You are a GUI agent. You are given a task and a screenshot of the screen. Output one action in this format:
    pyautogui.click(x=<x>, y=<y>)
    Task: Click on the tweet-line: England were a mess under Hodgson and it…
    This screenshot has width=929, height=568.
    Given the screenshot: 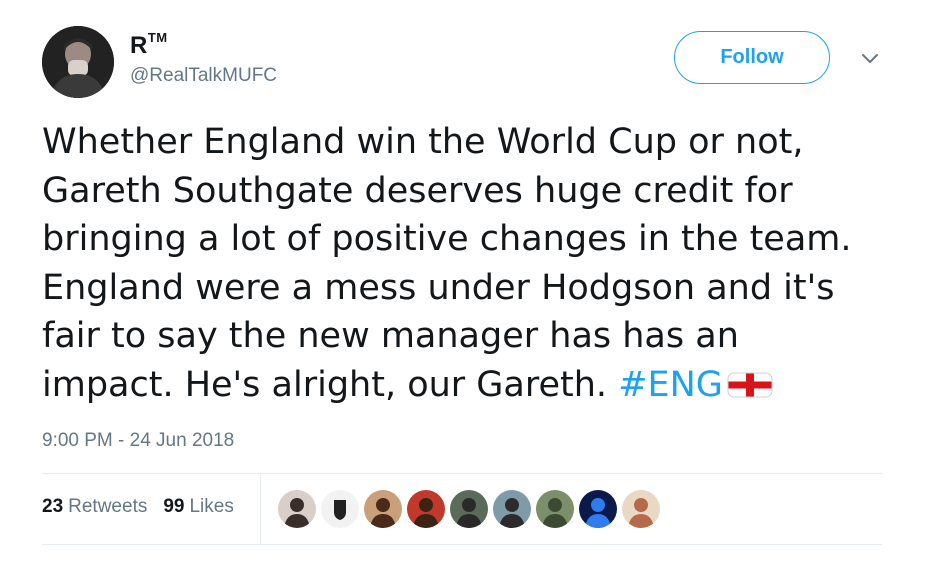 What is the action you would take?
    pyautogui.click(x=438, y=287)
    